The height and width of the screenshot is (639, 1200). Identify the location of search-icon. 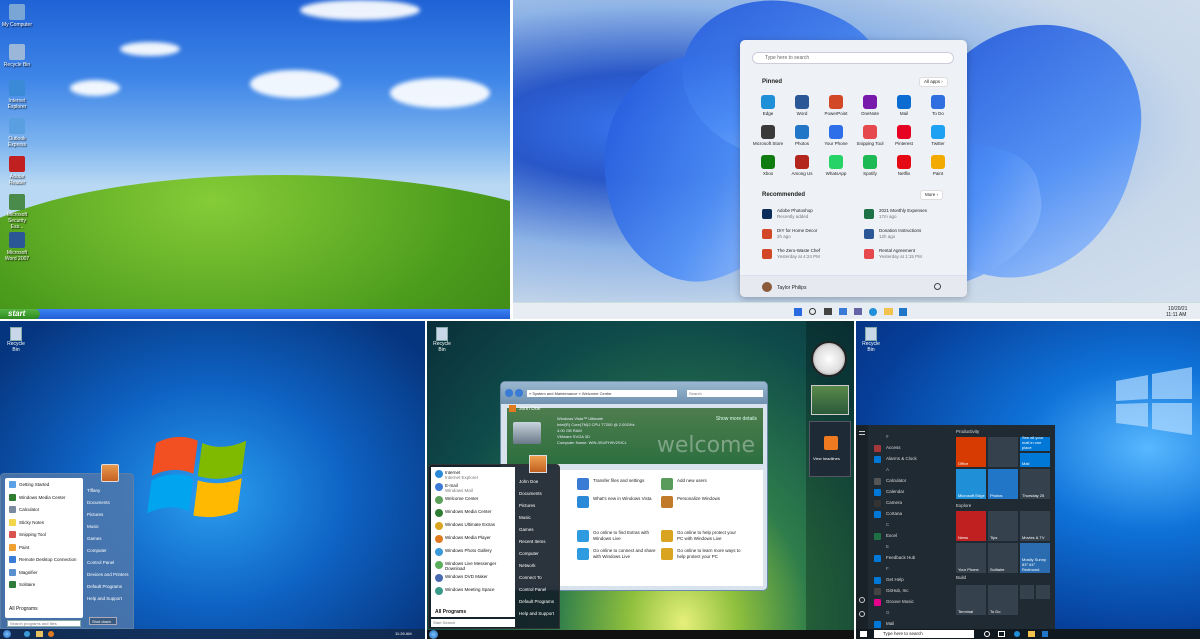
(812, 311).